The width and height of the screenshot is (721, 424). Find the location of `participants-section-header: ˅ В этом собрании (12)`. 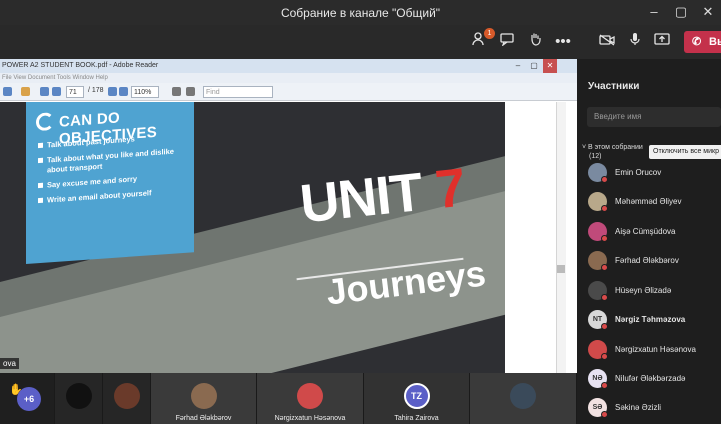

participants-section-header: ˅ В этом собрании (12) is located at coordinates (612, 152).